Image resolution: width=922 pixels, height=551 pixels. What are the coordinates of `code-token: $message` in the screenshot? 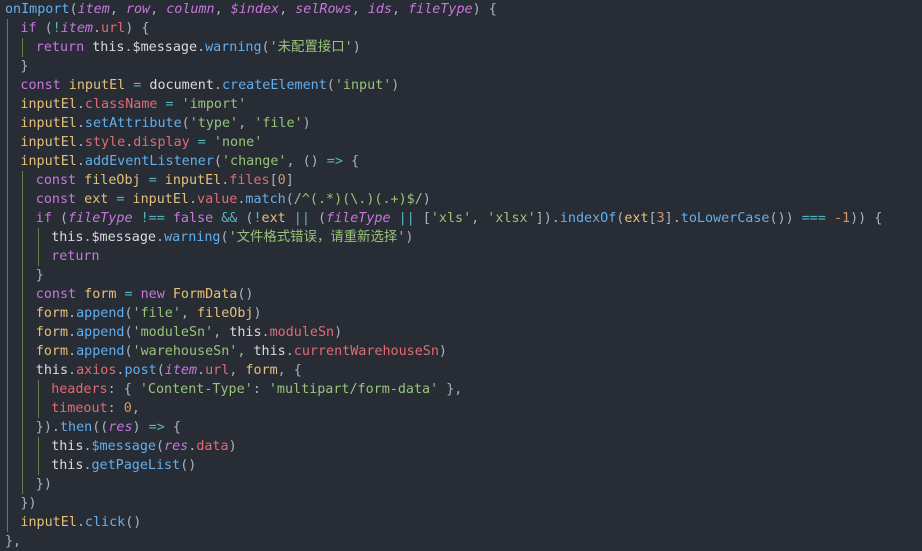 It's located at (165, 47).